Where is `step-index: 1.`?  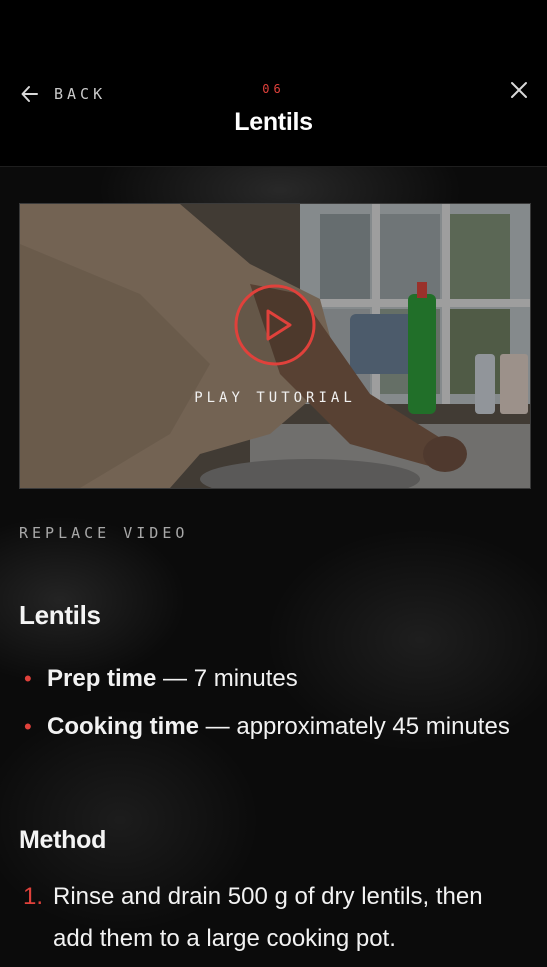
step-index: 1. is located at coordinates (33, 896).